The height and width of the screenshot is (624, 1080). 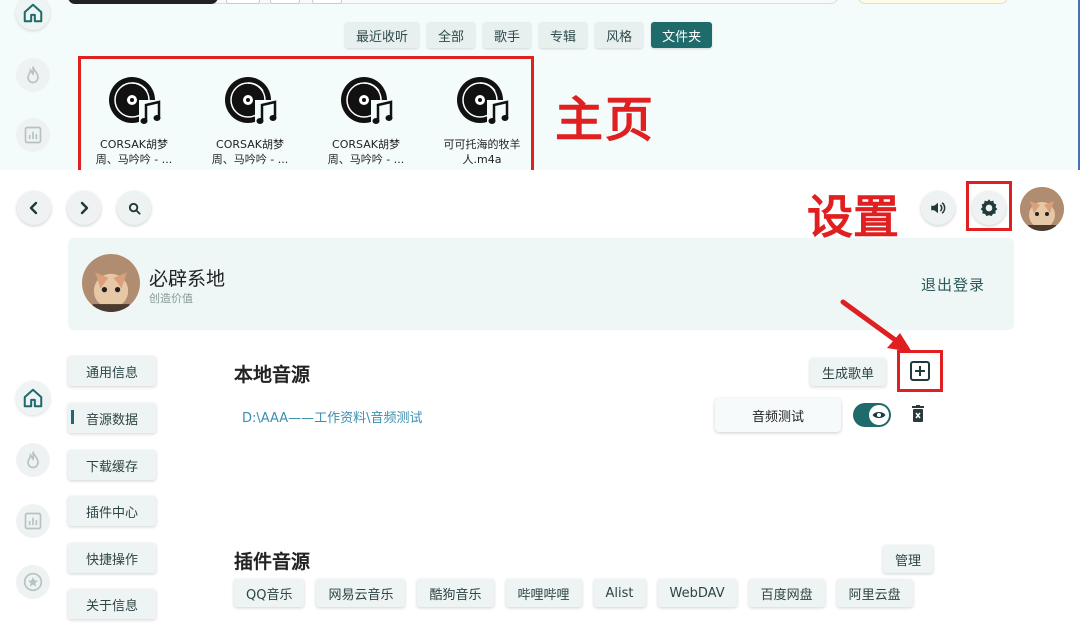 What do you see at coordinates (143, 2) in the screenshot?
I see `hero-banner-dark` at bounding box center [143, 2].